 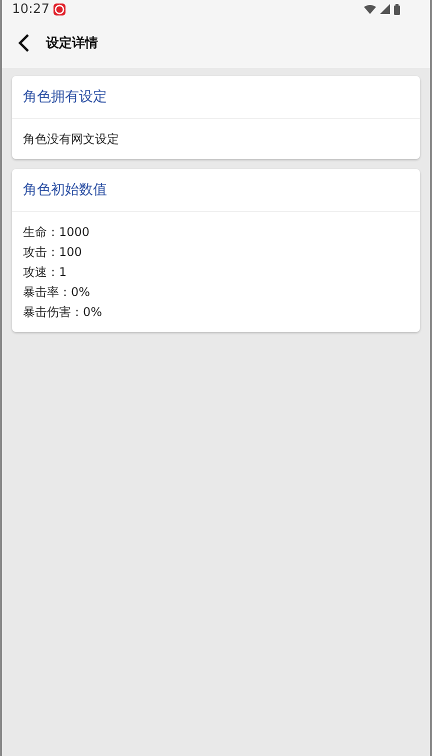 I want to click on page-title: 设定详情, so click(x=72, y=43).